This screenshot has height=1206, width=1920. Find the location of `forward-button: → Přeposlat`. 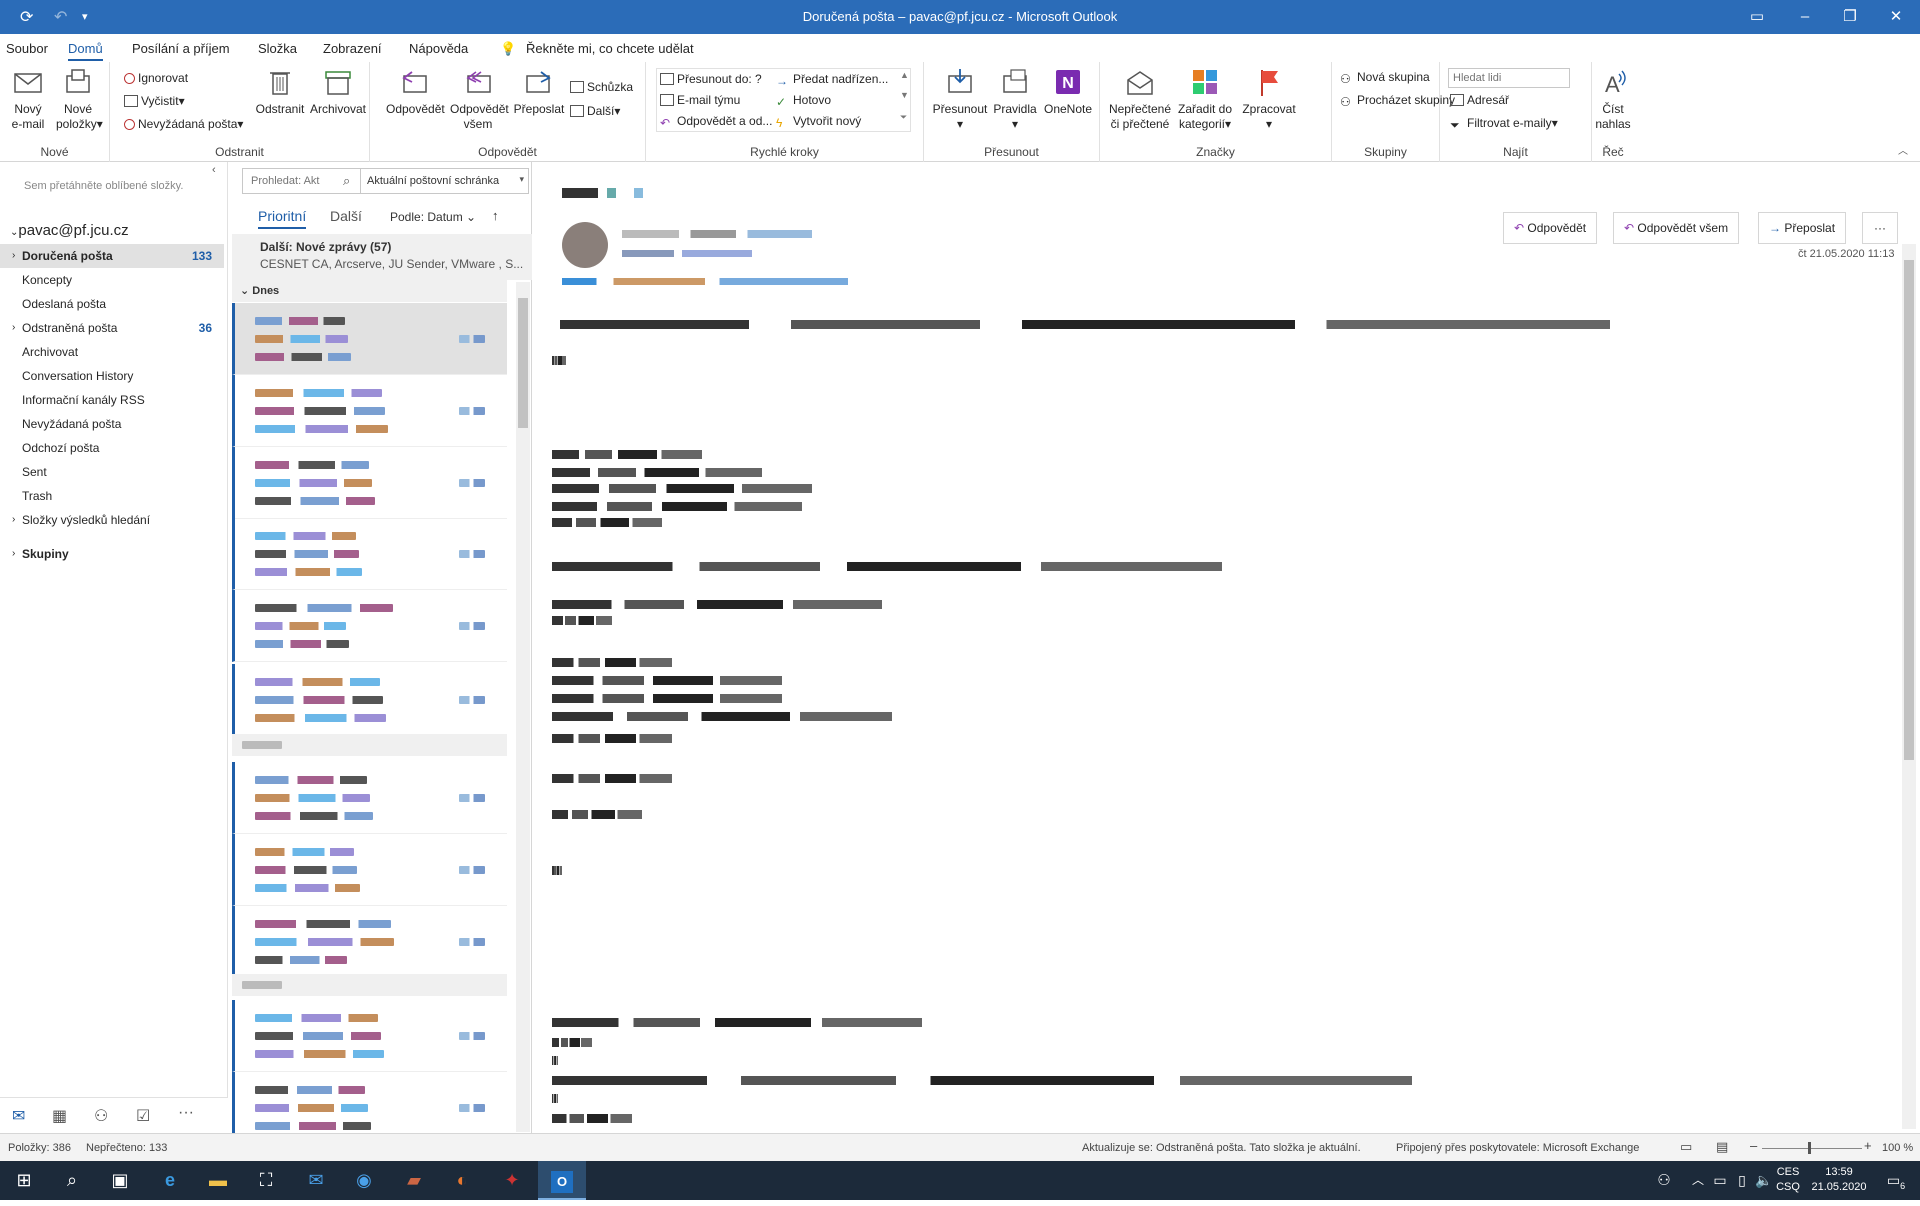

forward-button: → Přeposlat is located at coordinates (1802, 228).